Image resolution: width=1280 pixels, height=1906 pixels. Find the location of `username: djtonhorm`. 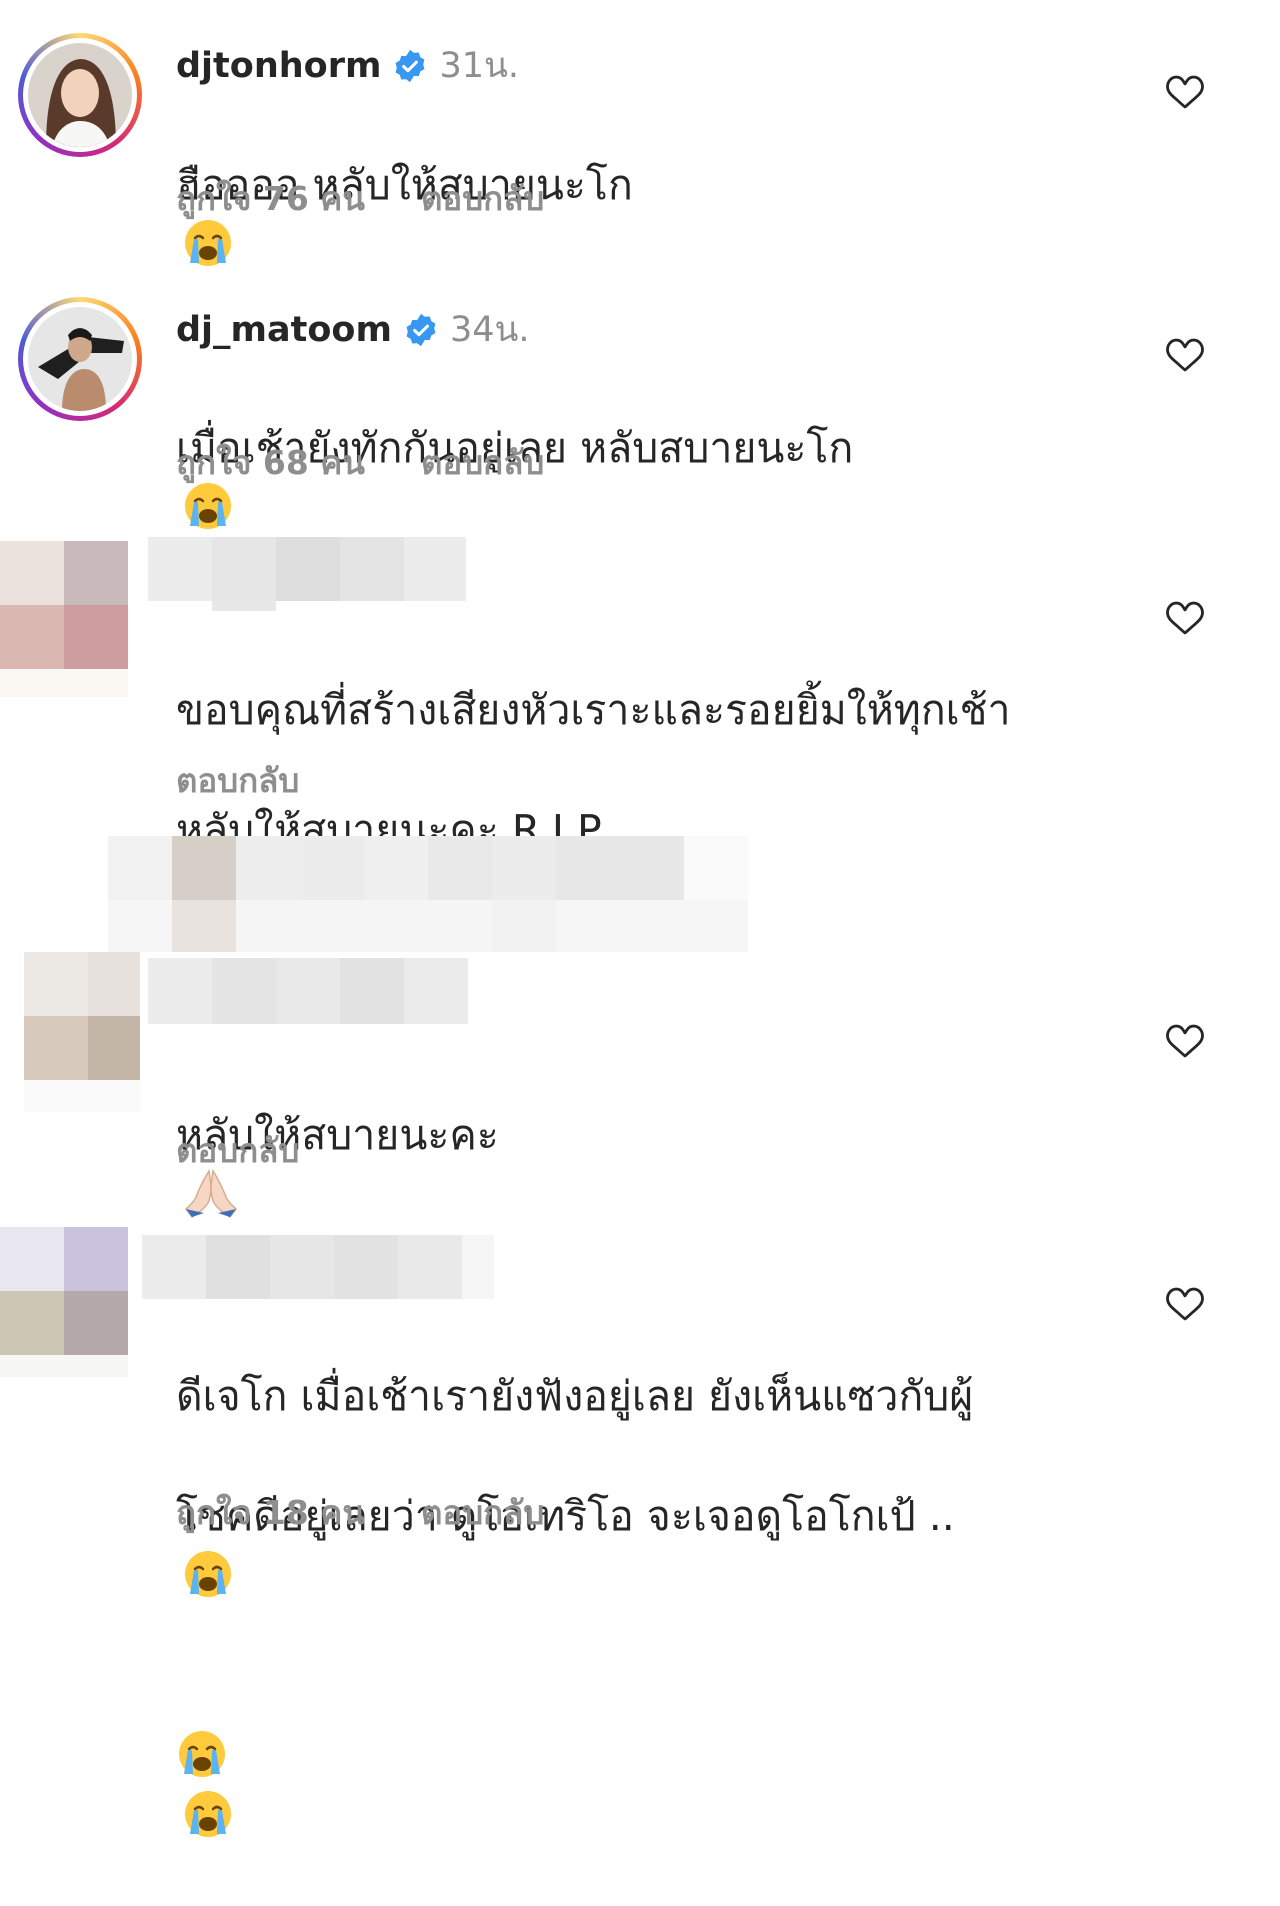

username: djtonhorm is located at coordinates (278, 66).